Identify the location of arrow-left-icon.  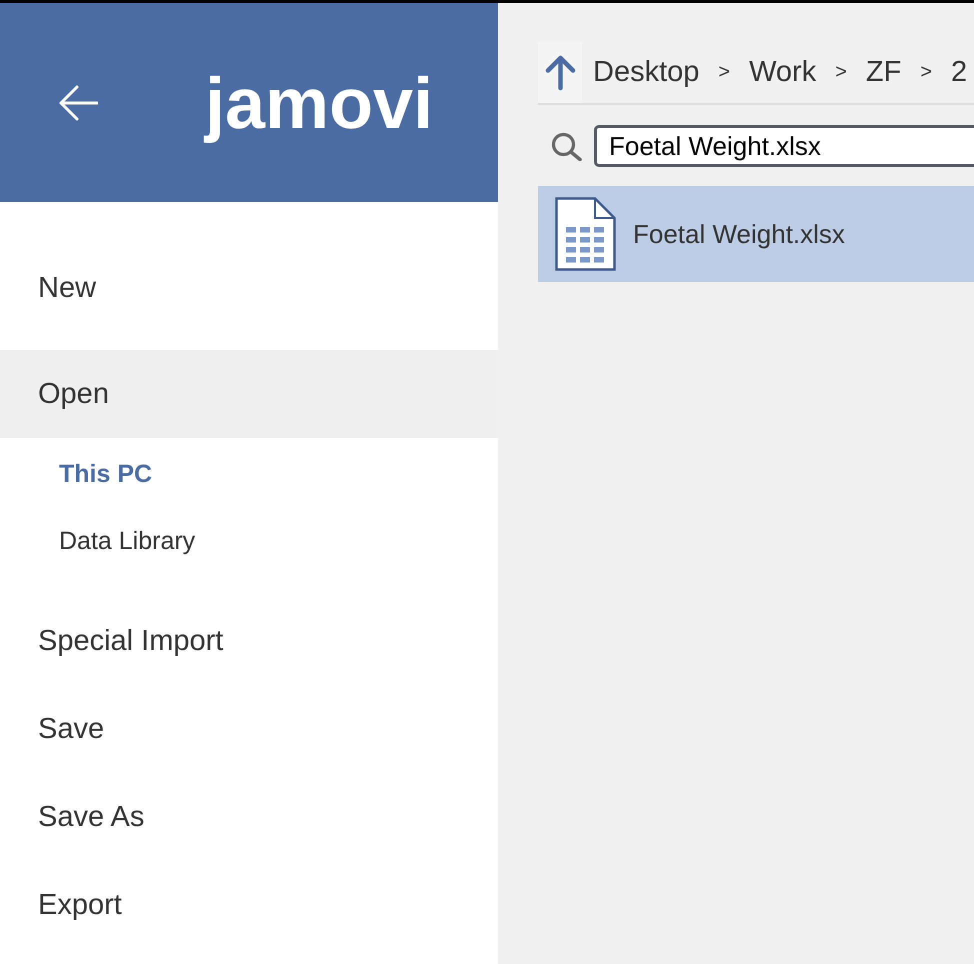
(78, 102).